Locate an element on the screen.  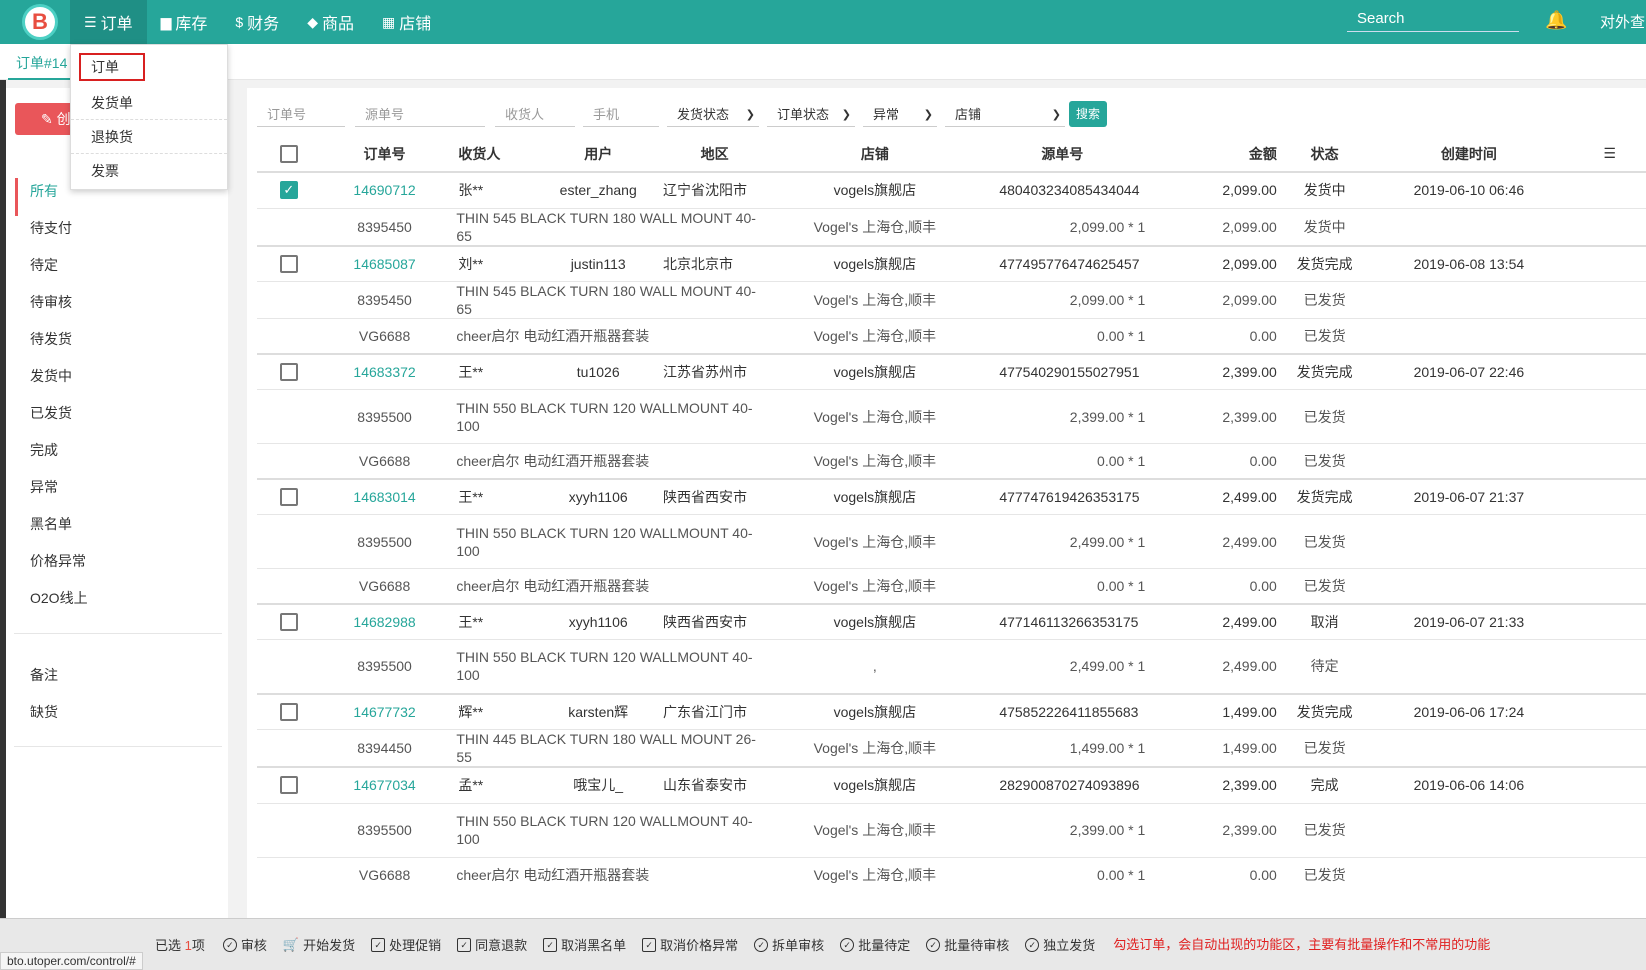
order-id-link: 14690712 is located at coordinates (384, 190).